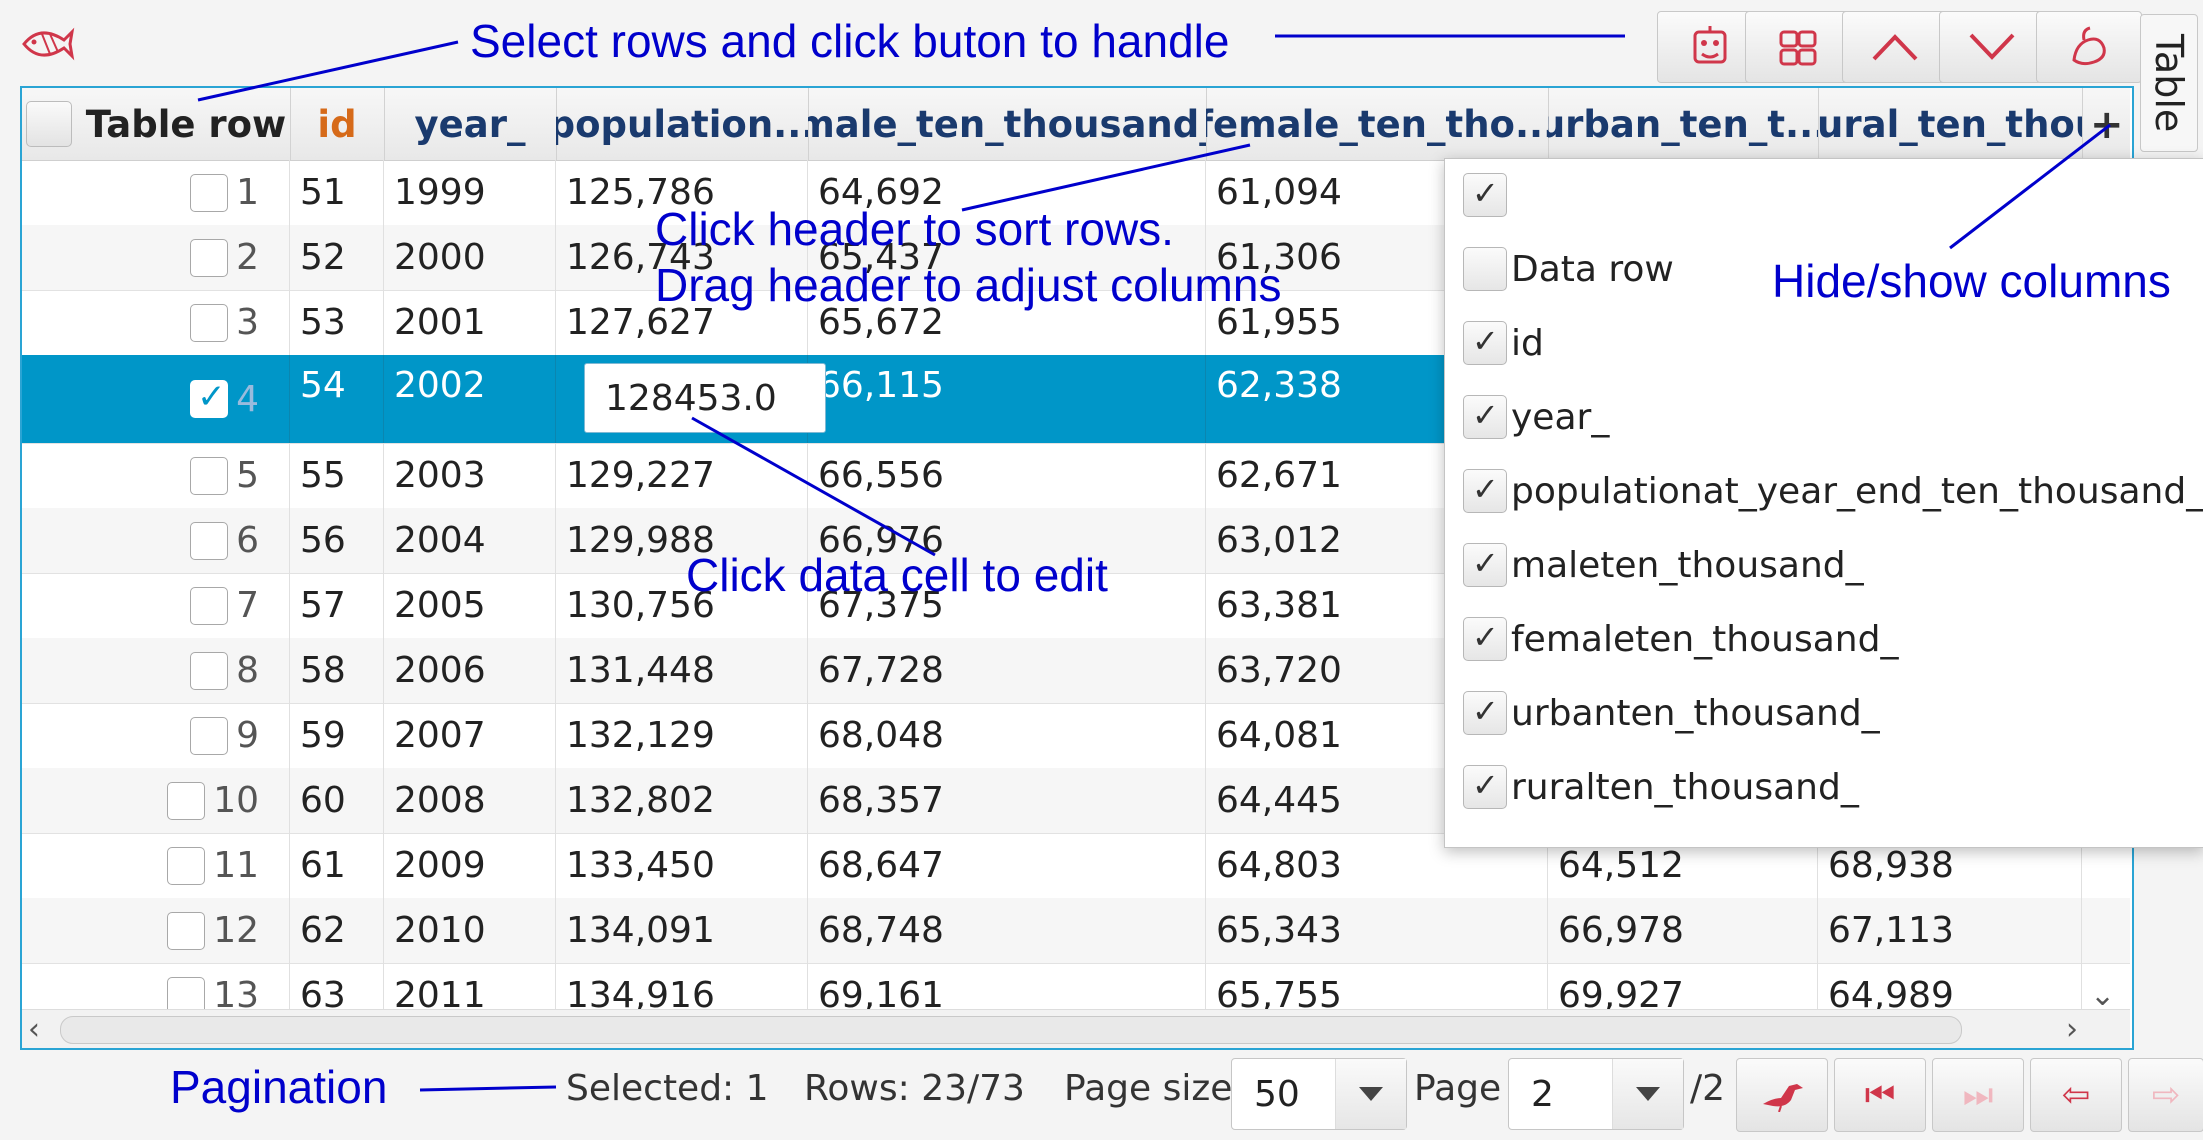 This screenshot has height=1140, width=2203. What do you see at coordinates (2165, 1095) in the screenshot?
I see `next-page-button: ⇨` at bounding box center [2165, 1095].